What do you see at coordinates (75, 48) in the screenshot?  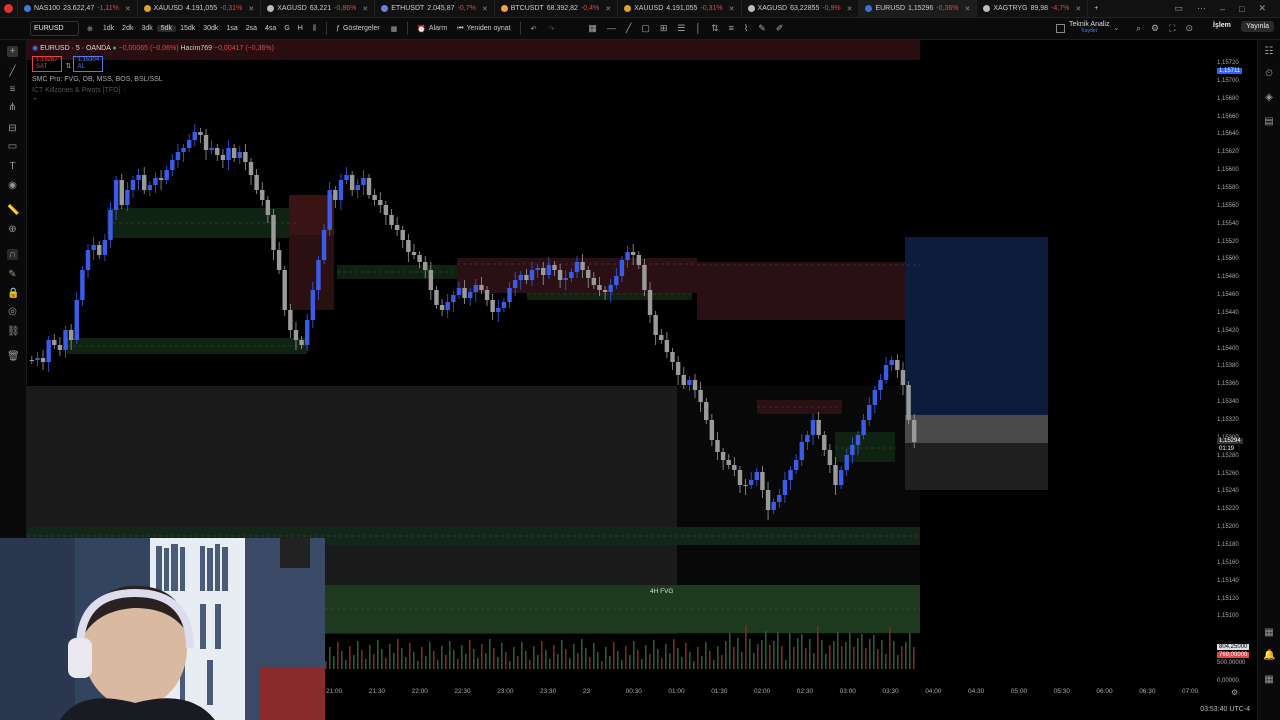 I see `legend-title: EURUSD · 5 · OANDA` at bounding box center [75, 48].